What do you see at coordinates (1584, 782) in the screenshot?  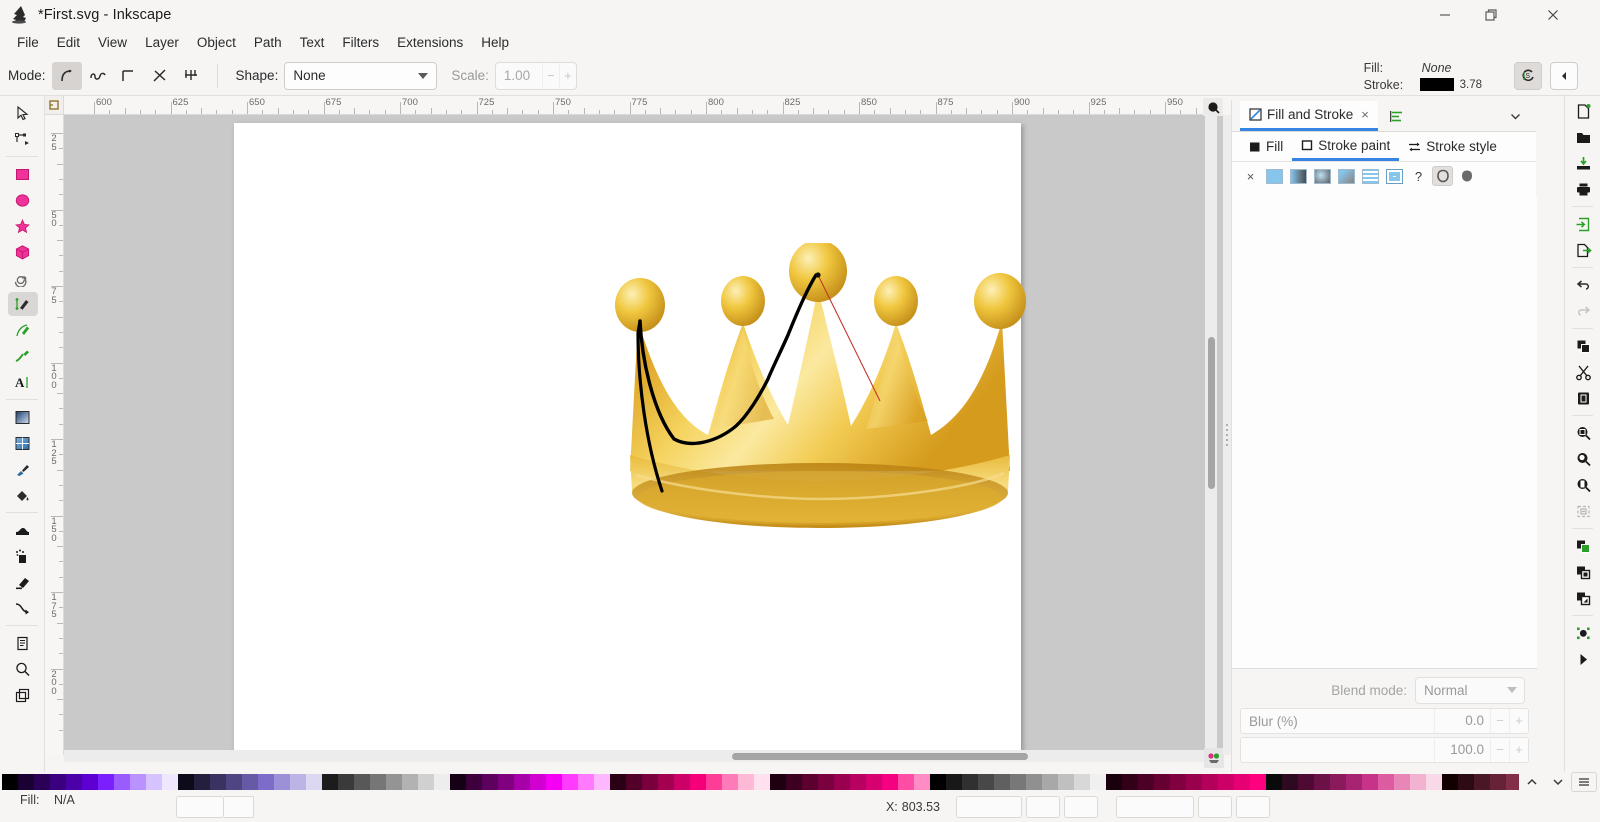 I see `palette-menu-icon` at bounding box center [1584, 782].